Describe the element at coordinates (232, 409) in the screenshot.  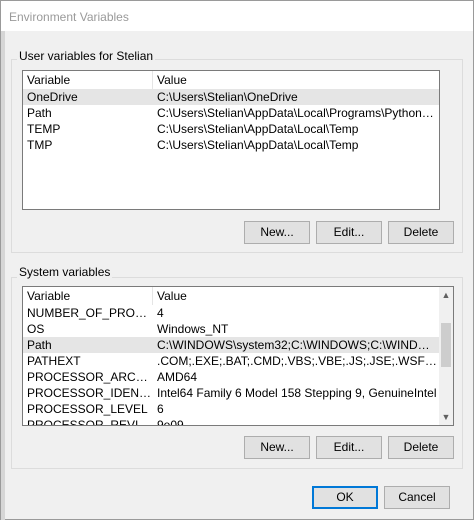
I see `table-row: PROCESSOR_LEVEL 6` at that location.